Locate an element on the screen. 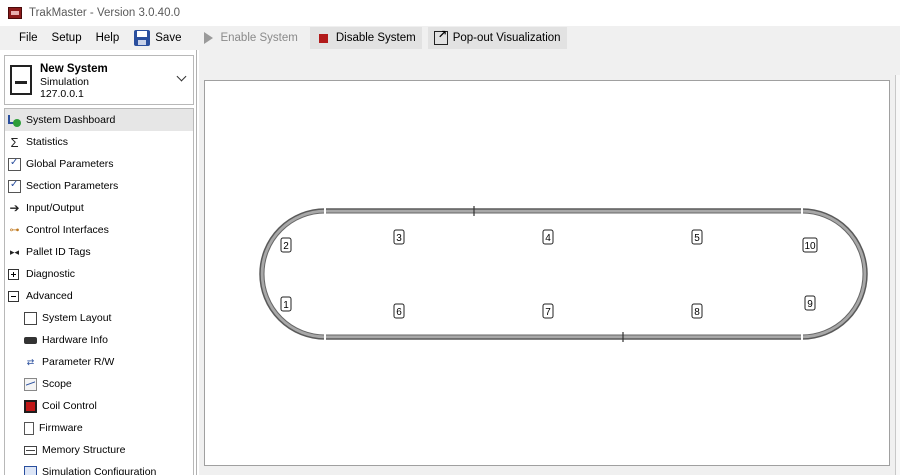 The height and width of the screenshot is (475, 900). nav-item-label: Advanced is located at coordinates (49, 296).